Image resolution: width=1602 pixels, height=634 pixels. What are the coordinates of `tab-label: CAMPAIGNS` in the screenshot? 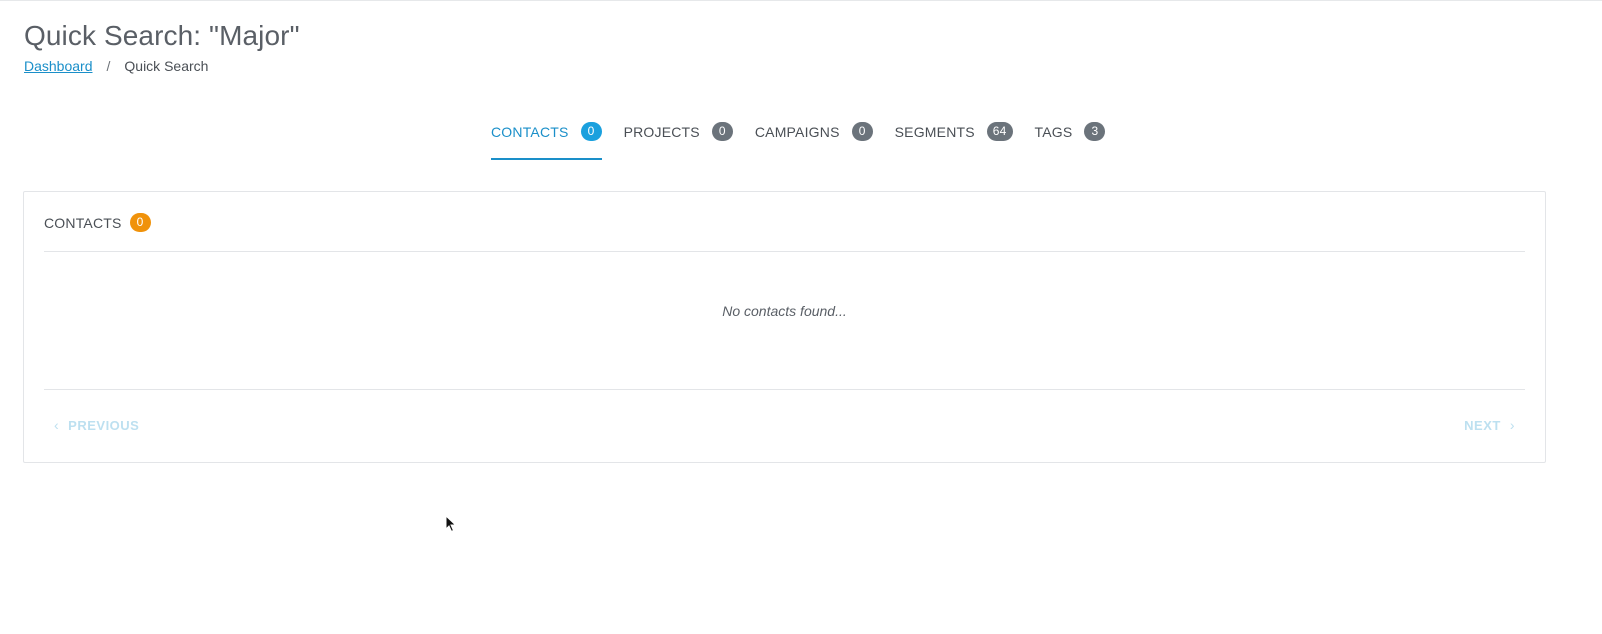 It's located at (797, 131).